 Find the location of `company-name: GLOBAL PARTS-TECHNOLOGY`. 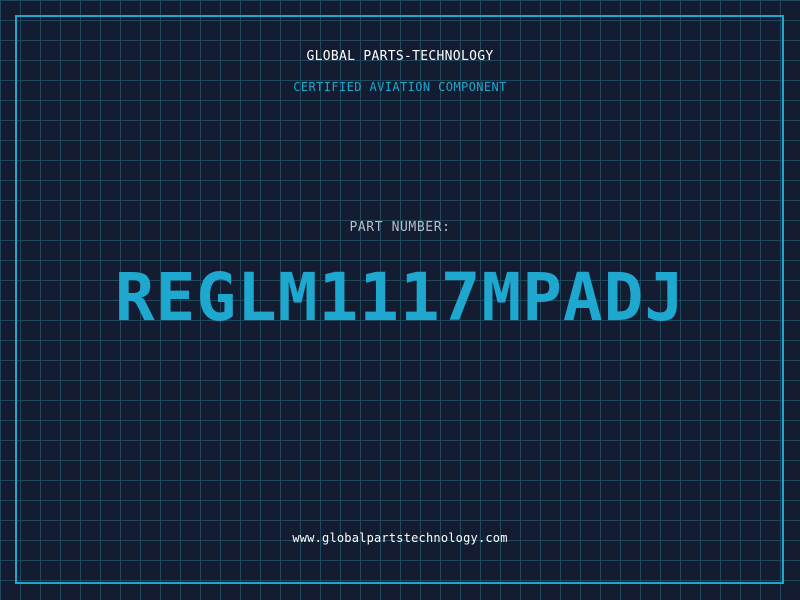

company-name: GLOBAL PARTS-TECHNOLOGY is located at coordinates (400, 56).